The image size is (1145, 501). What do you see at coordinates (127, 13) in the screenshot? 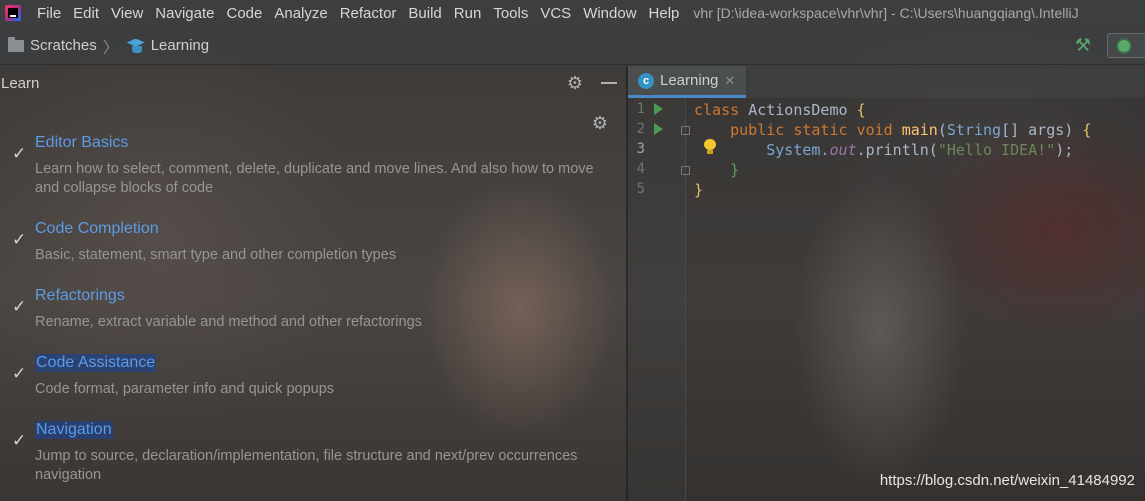
I see `menu-view: View` at bounding box center [127, 13].